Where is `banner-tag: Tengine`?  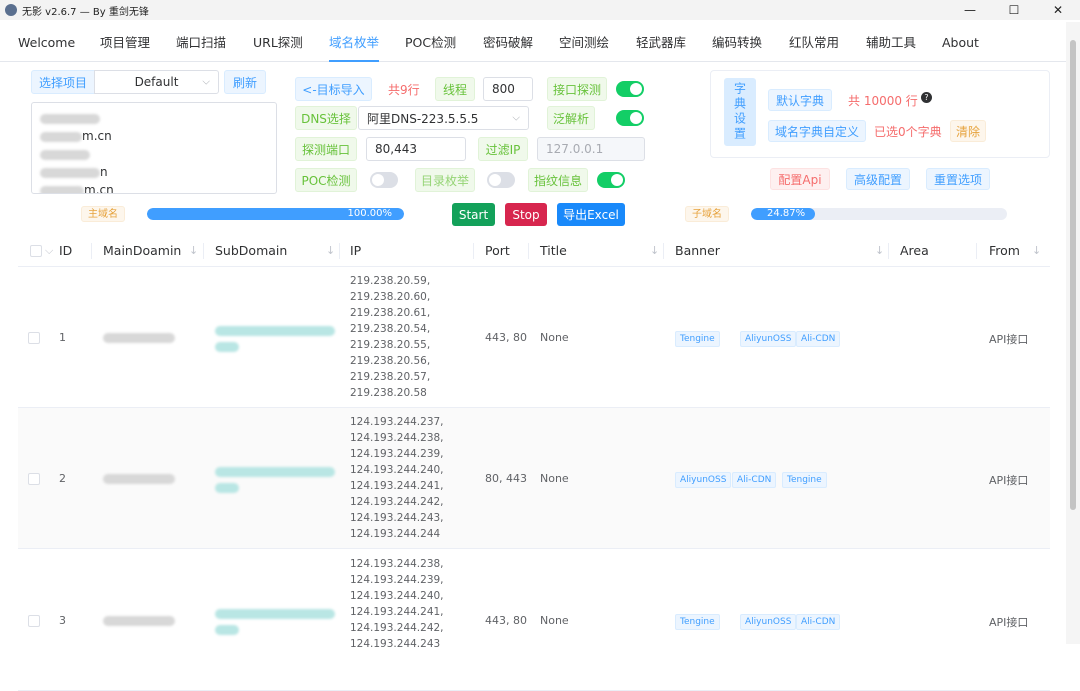 banner-tag: Tengine is located at coordinates (697, 621).